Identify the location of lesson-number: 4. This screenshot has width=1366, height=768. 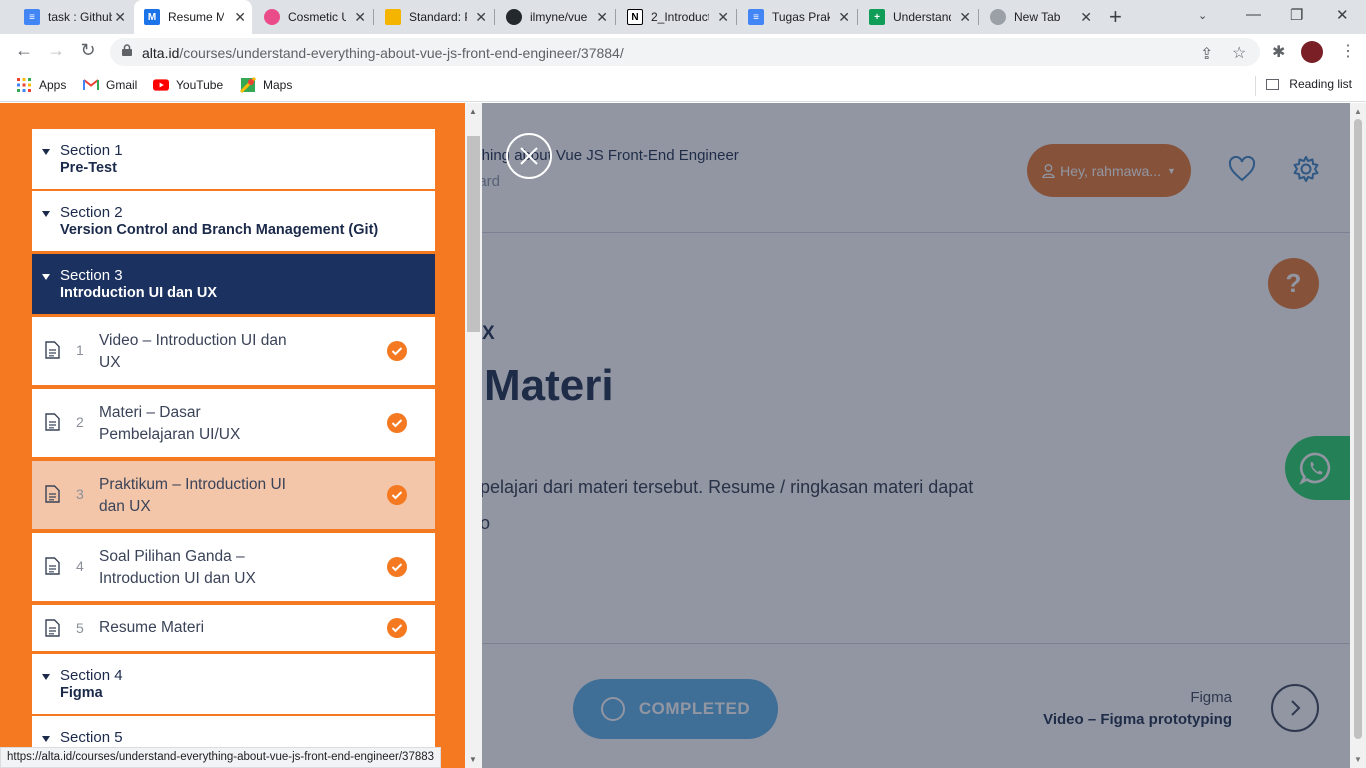
(80, 566).